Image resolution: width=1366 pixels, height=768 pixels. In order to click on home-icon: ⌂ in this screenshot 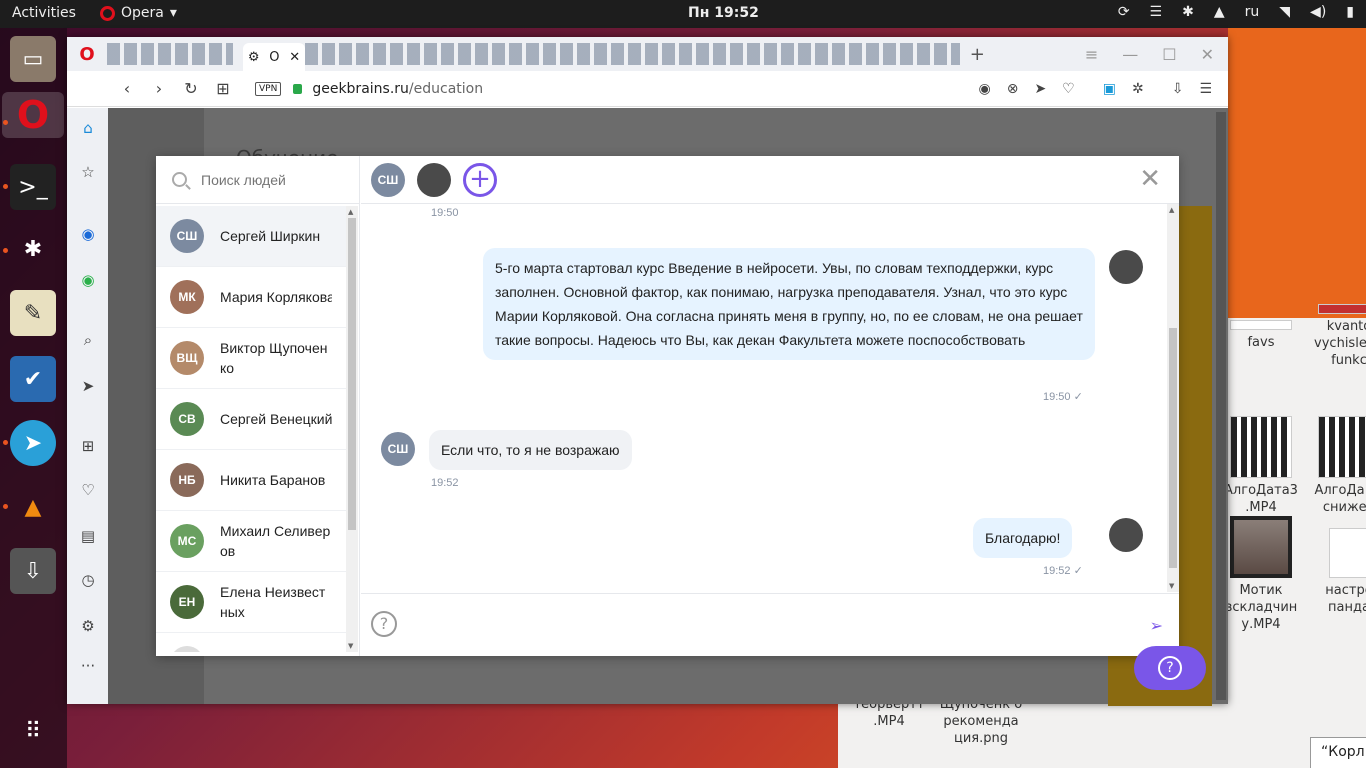, I will do `click(88, 128)`.